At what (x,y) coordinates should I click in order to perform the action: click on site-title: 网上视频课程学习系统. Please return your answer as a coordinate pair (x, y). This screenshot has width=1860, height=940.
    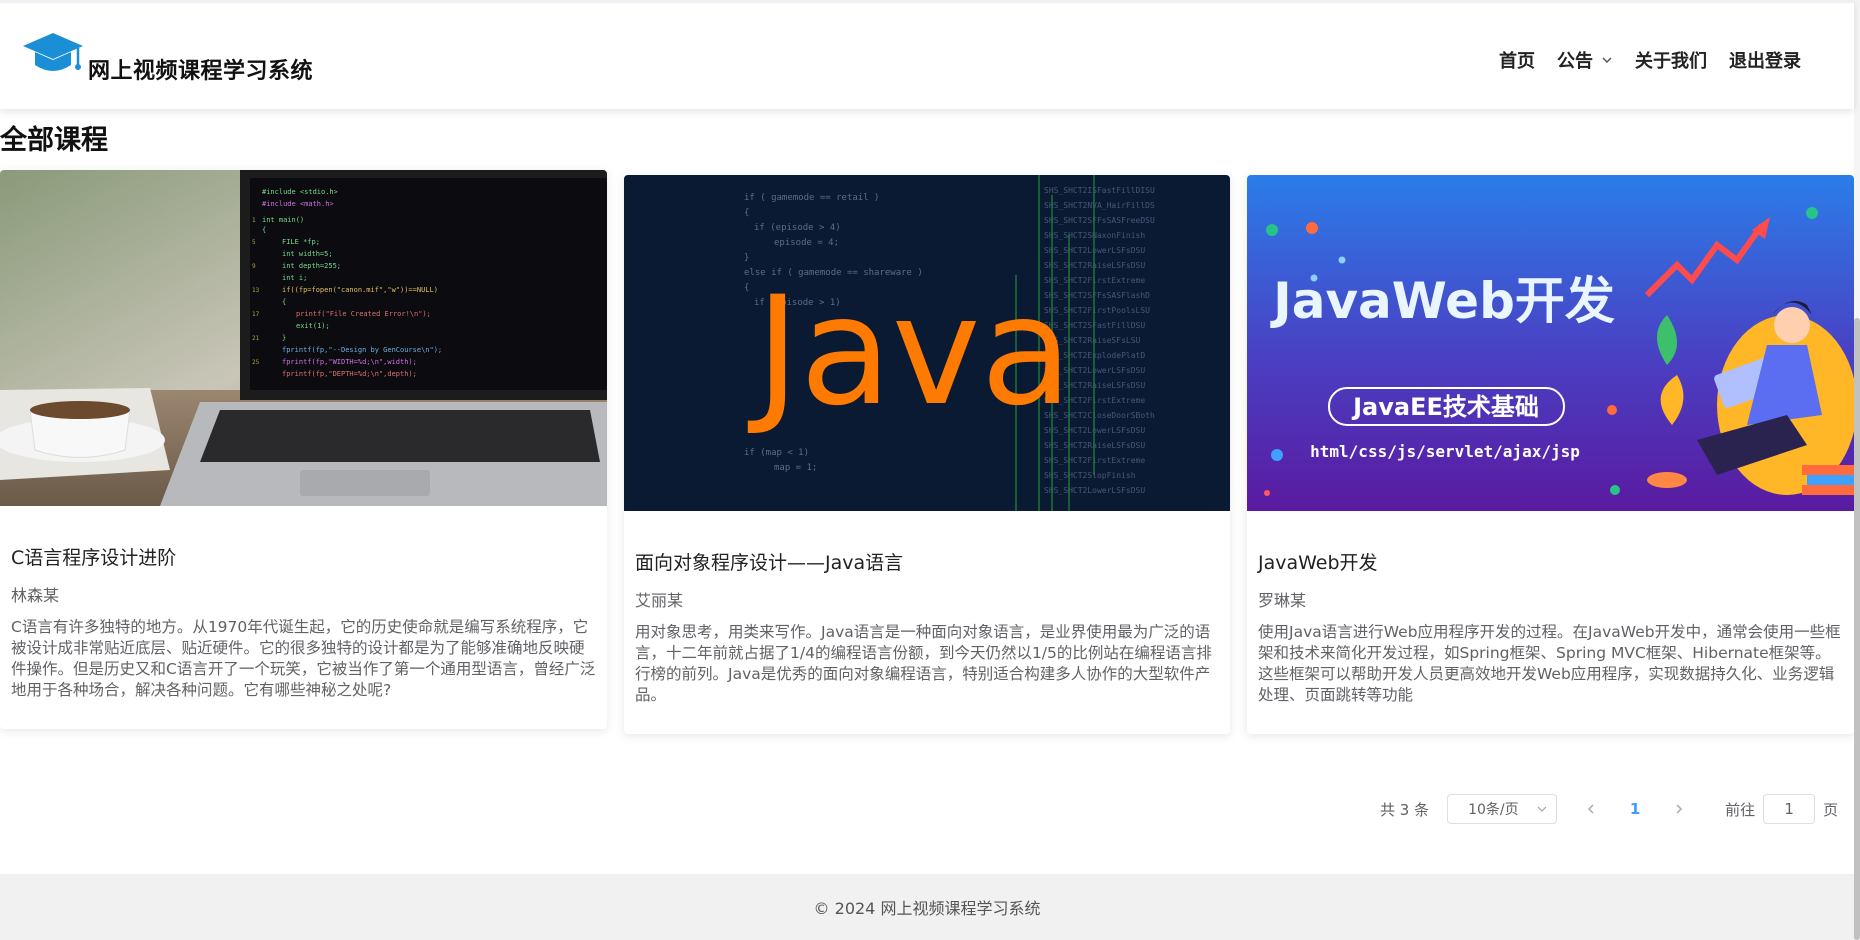
    Looking at the image, I should click on (201, 71).